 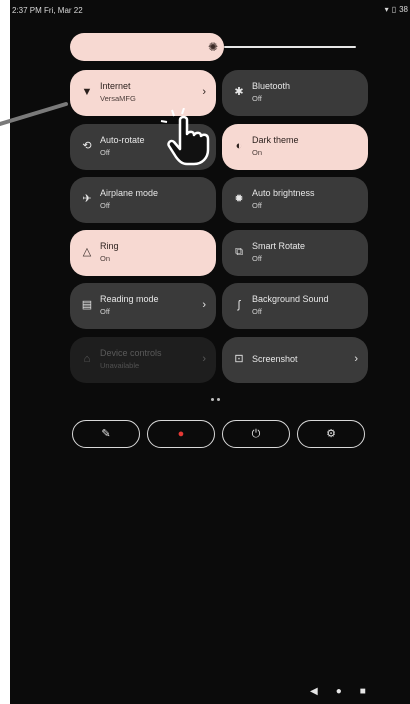 What do you see at coordinates (295, 93) in the screenshot?
I see `tile-bluetooth: ✱ Bluetooth Off` at bounding box center [295, 93].